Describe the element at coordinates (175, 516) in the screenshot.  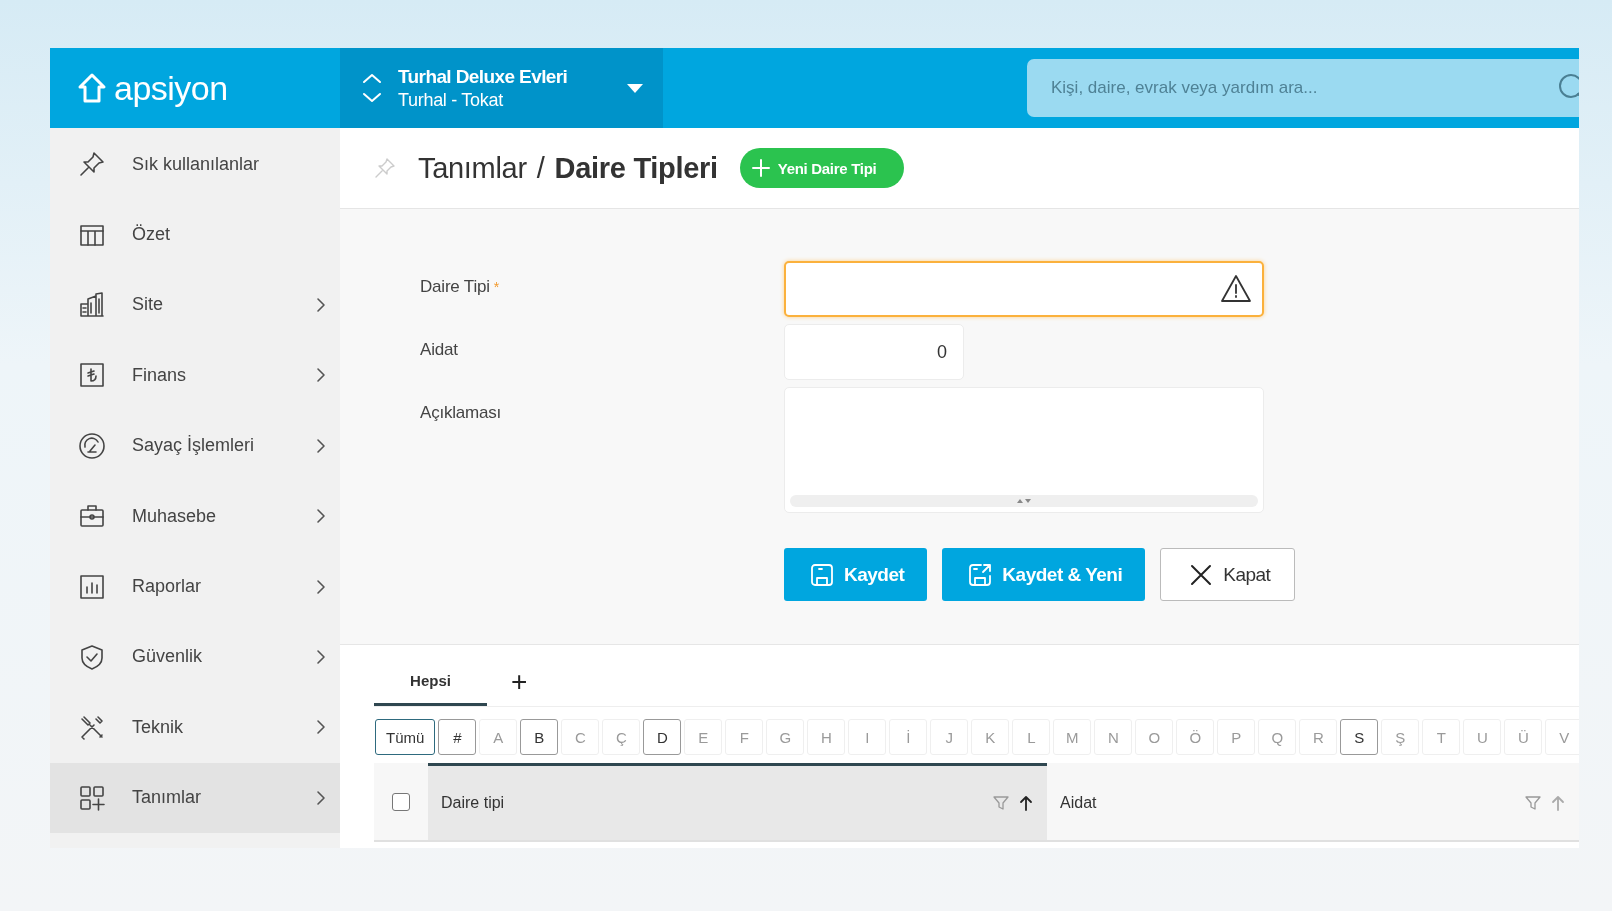
I see `sidebar-label: Muhasebe` at that location.